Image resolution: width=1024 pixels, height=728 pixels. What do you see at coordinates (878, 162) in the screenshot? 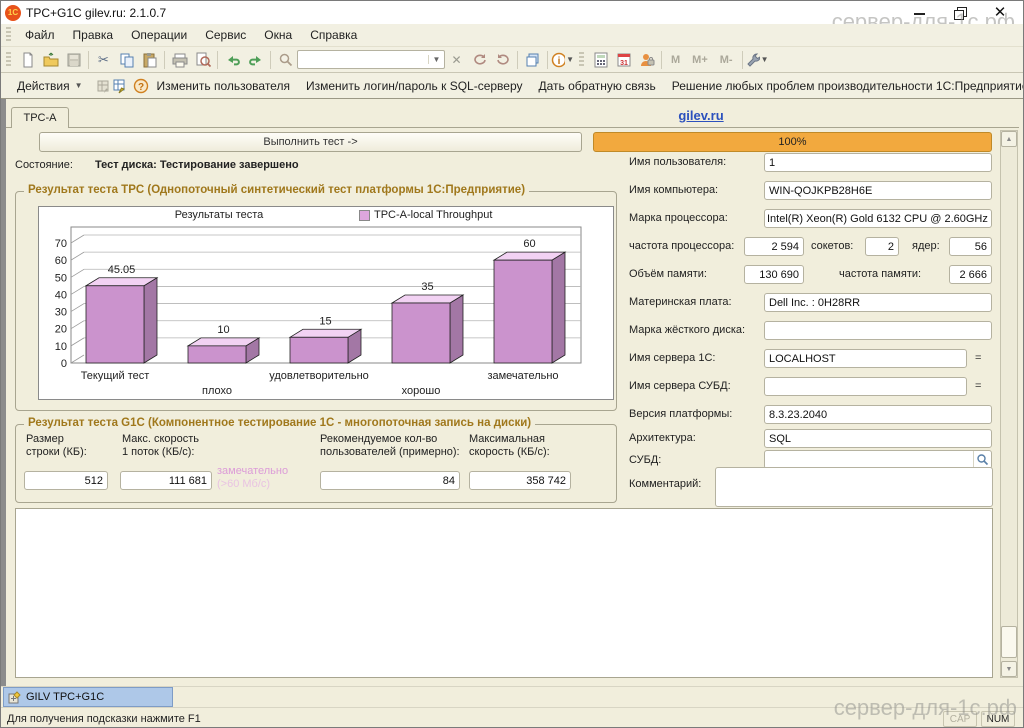
I see `user-name-field` at bounding box center [878, 162].